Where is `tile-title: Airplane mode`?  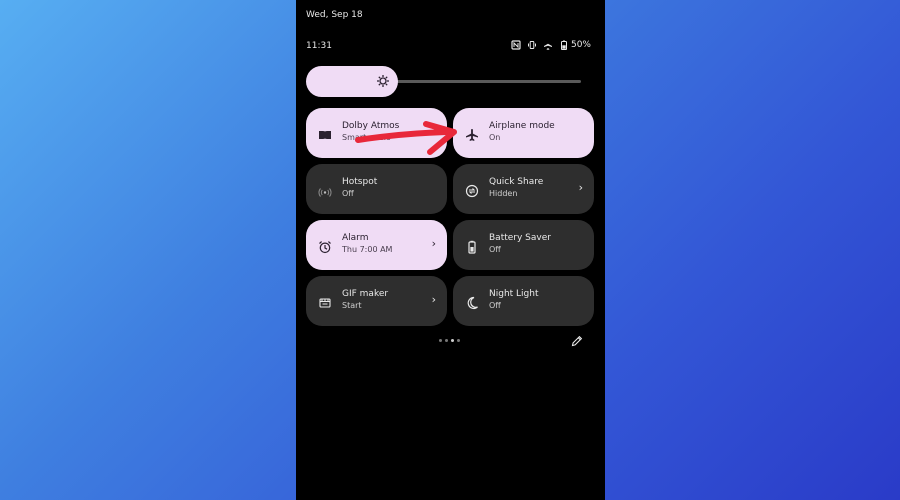 tile-title: Airplane mode is located at coordinates (522, 126).